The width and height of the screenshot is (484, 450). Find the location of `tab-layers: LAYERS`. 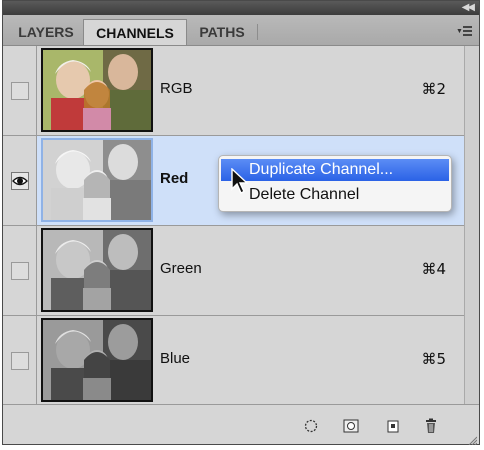

tab-layers: LAYERS is located at coordinates (46, 32).